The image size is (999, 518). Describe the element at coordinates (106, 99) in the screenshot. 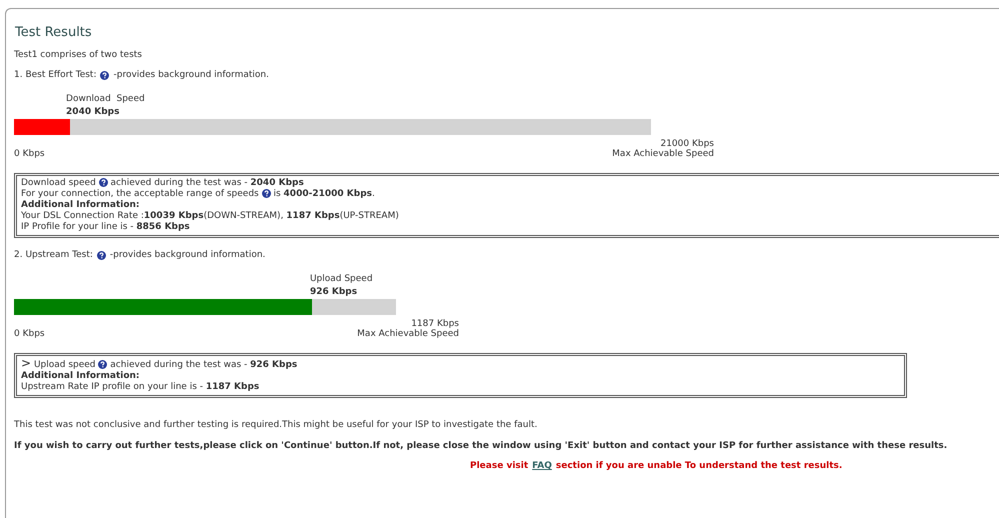

I see `meter-label: Download Speed` at that location.